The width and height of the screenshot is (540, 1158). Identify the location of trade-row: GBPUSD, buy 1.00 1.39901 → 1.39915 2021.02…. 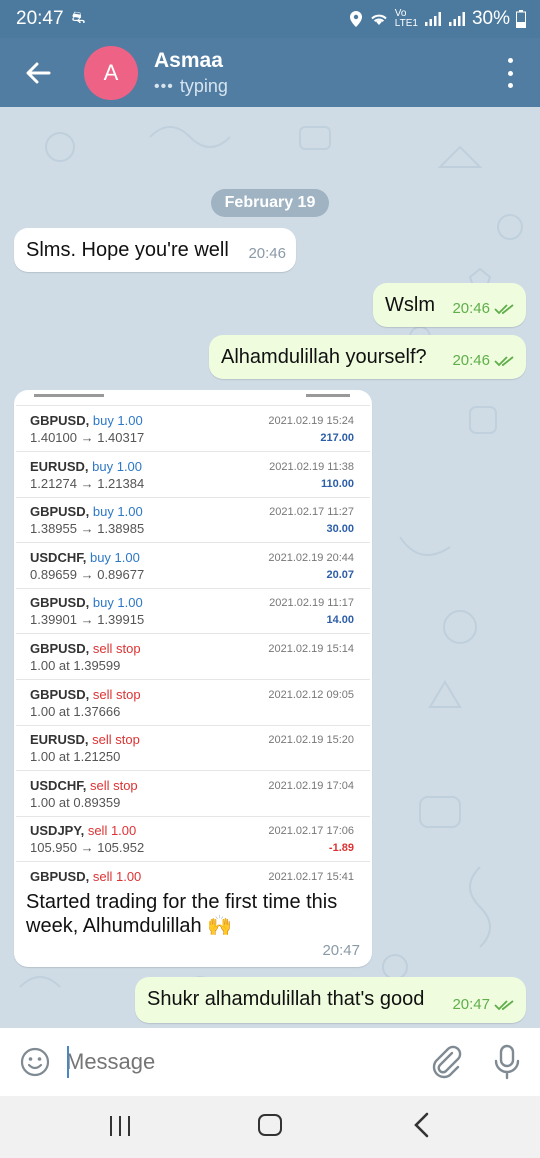
(193, 611).